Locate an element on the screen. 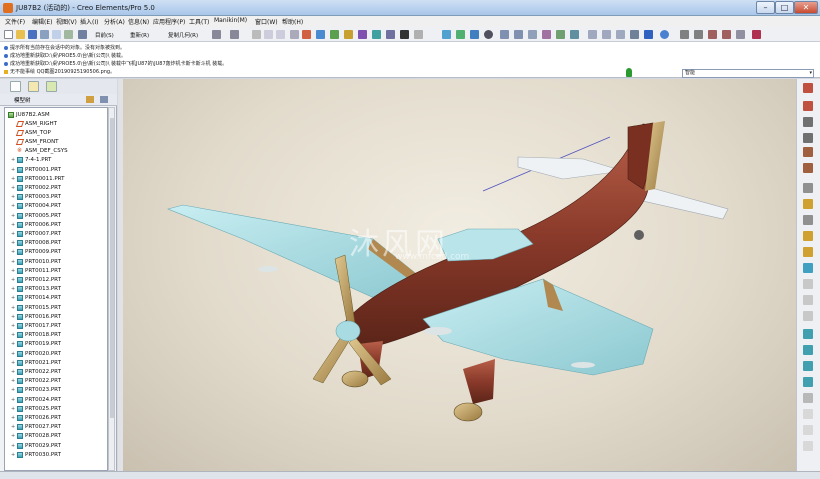  tree-root: JU87B2.ASM is located at coordinates (29, 114).